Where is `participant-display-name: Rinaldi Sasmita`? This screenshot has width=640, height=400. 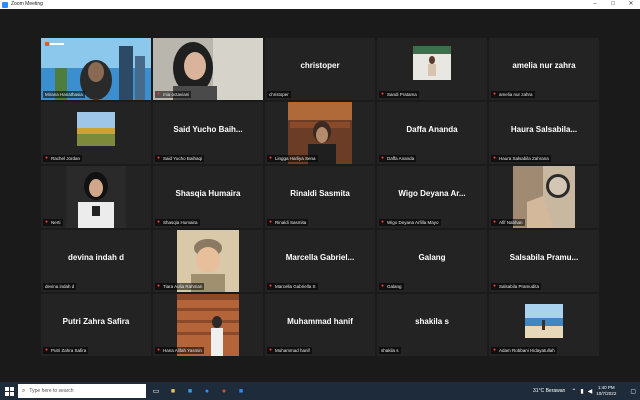
participant-display-name: Rinaldi Sasmita is located at coordinates (320, 193).